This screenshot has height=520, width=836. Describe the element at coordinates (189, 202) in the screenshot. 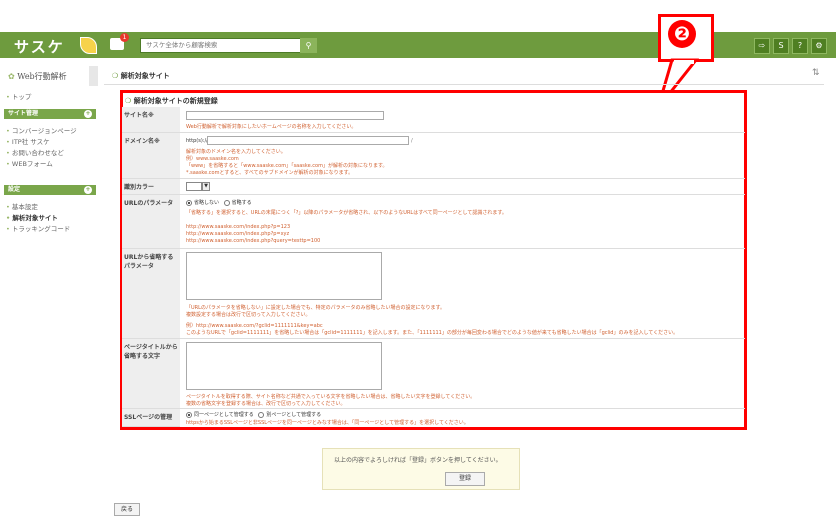

I see `radio-no-omit` at that location.